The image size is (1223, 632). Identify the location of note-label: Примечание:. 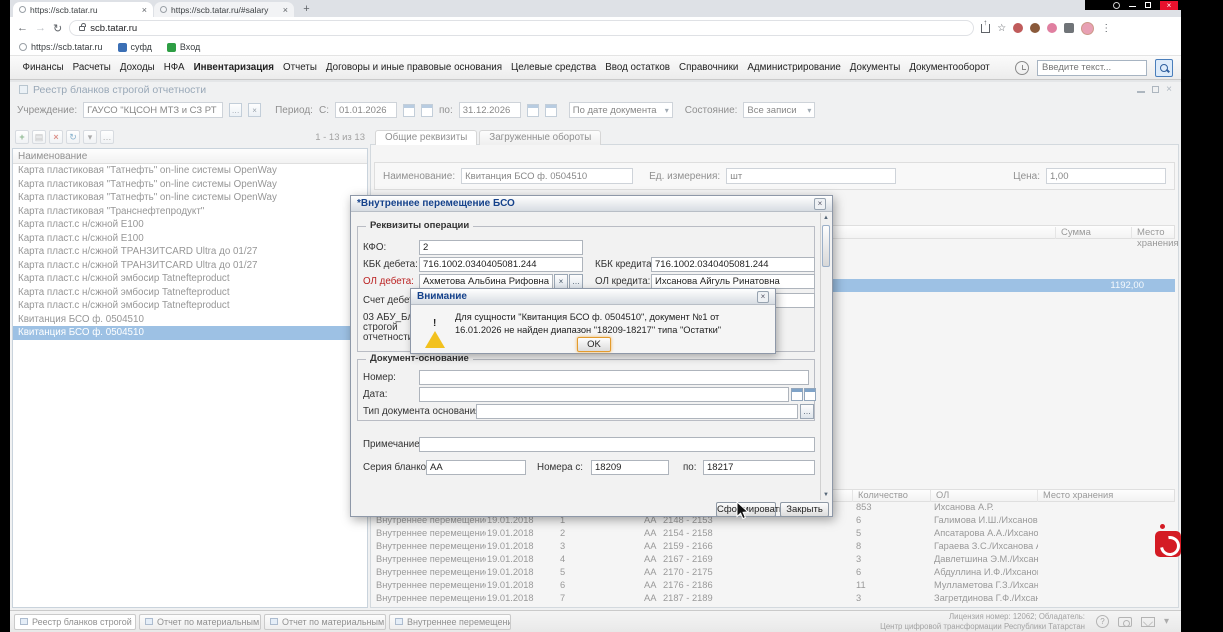
(393, 444).